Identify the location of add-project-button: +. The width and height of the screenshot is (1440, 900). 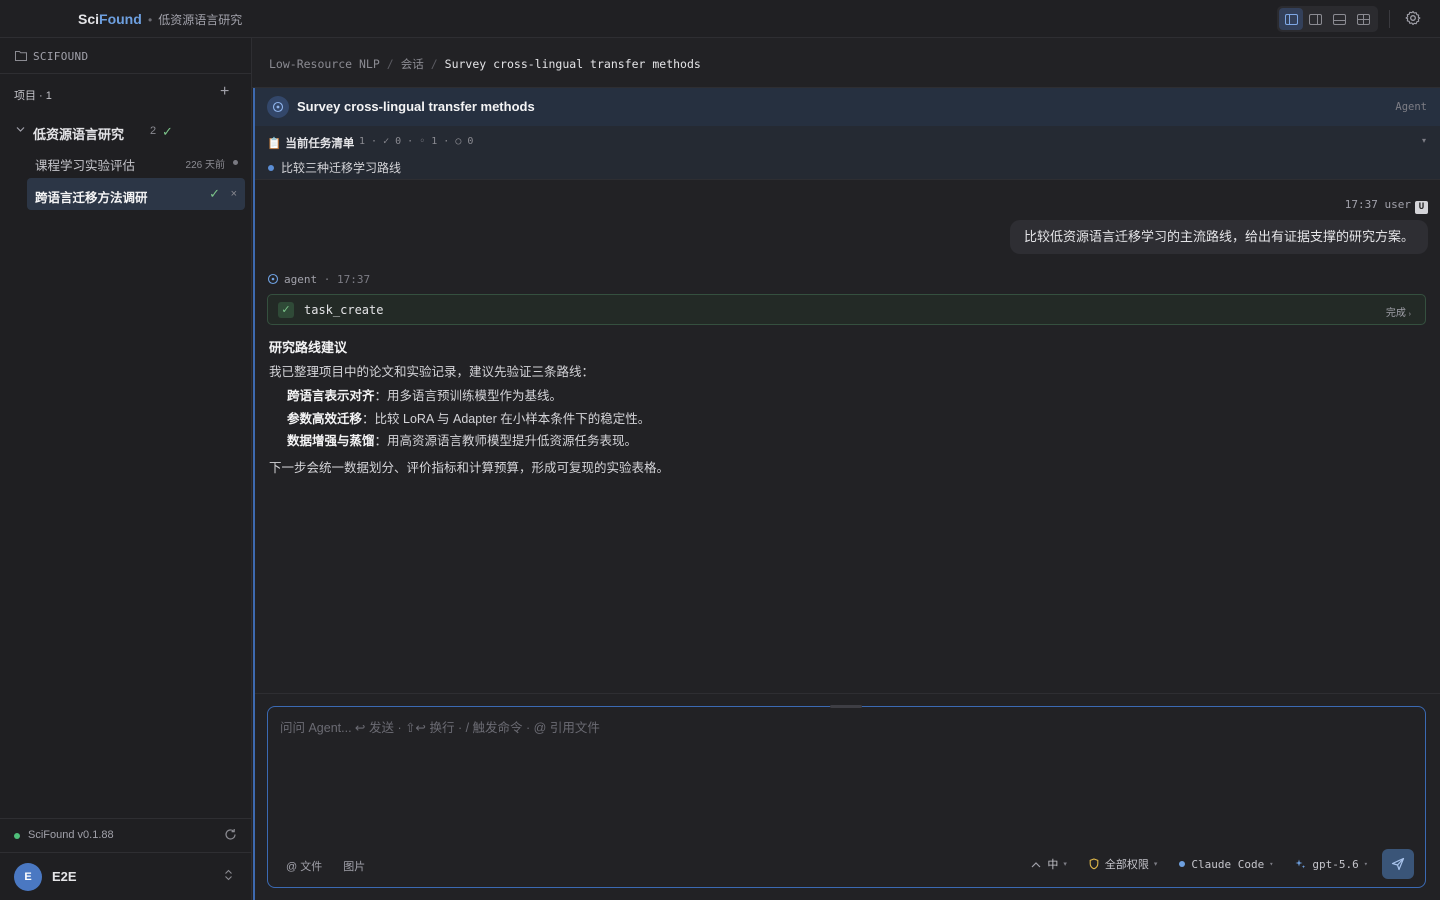
(224, 92).